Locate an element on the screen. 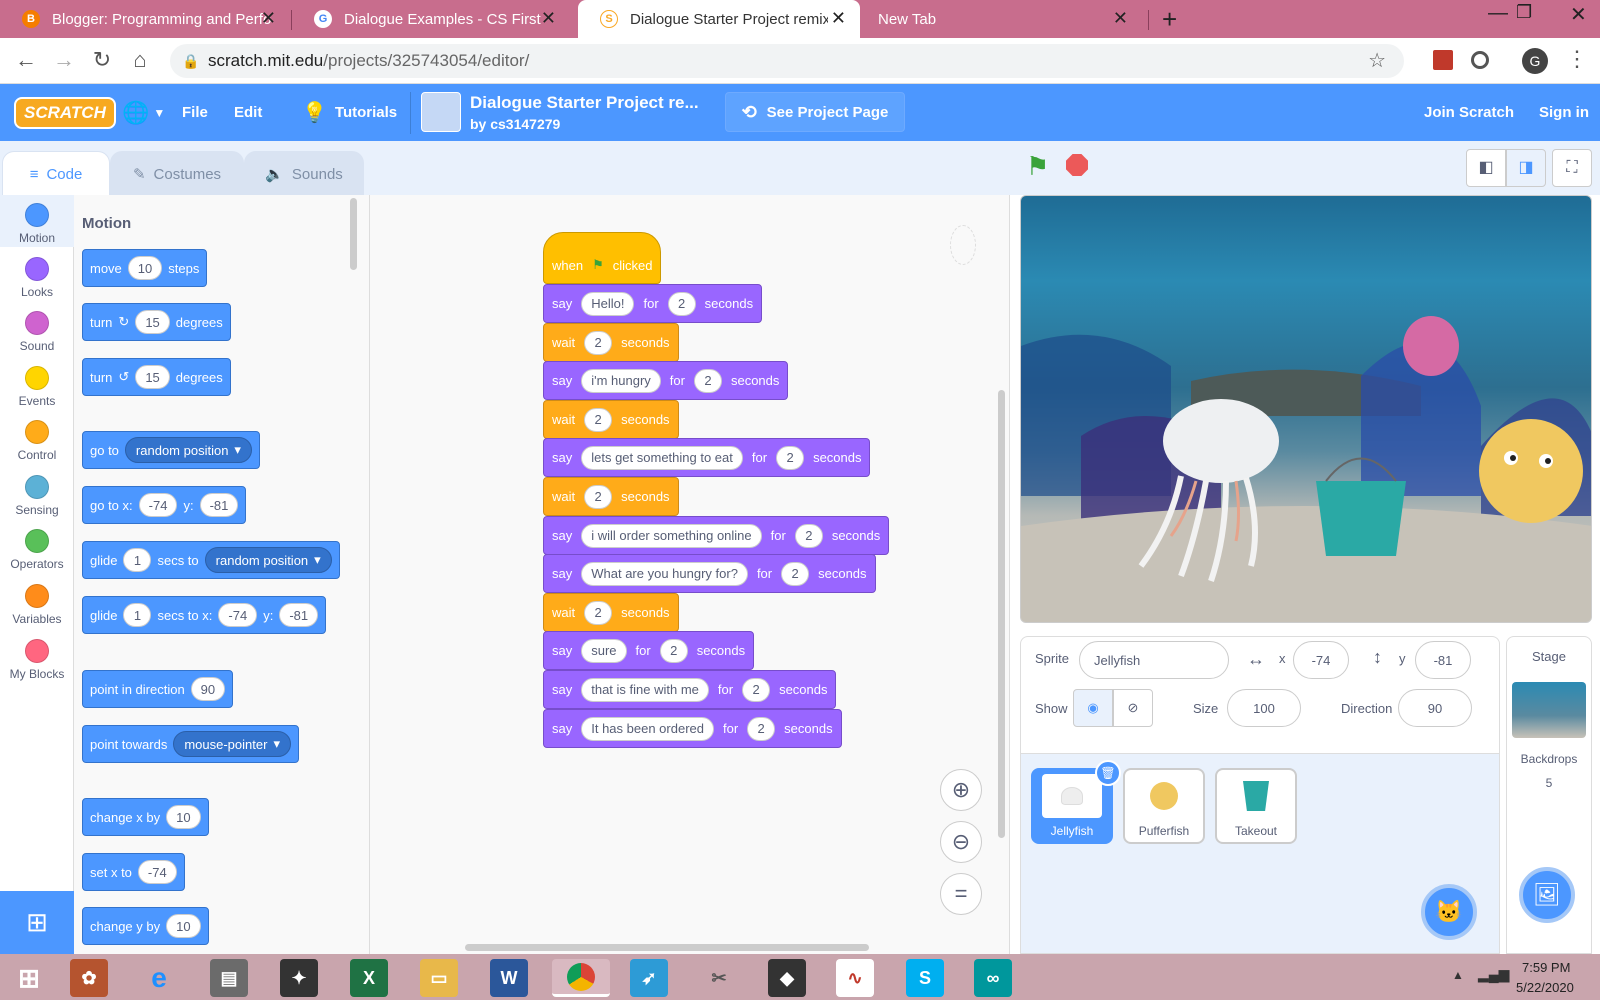  category-looks: Looks is located at coordinates (37, 278).